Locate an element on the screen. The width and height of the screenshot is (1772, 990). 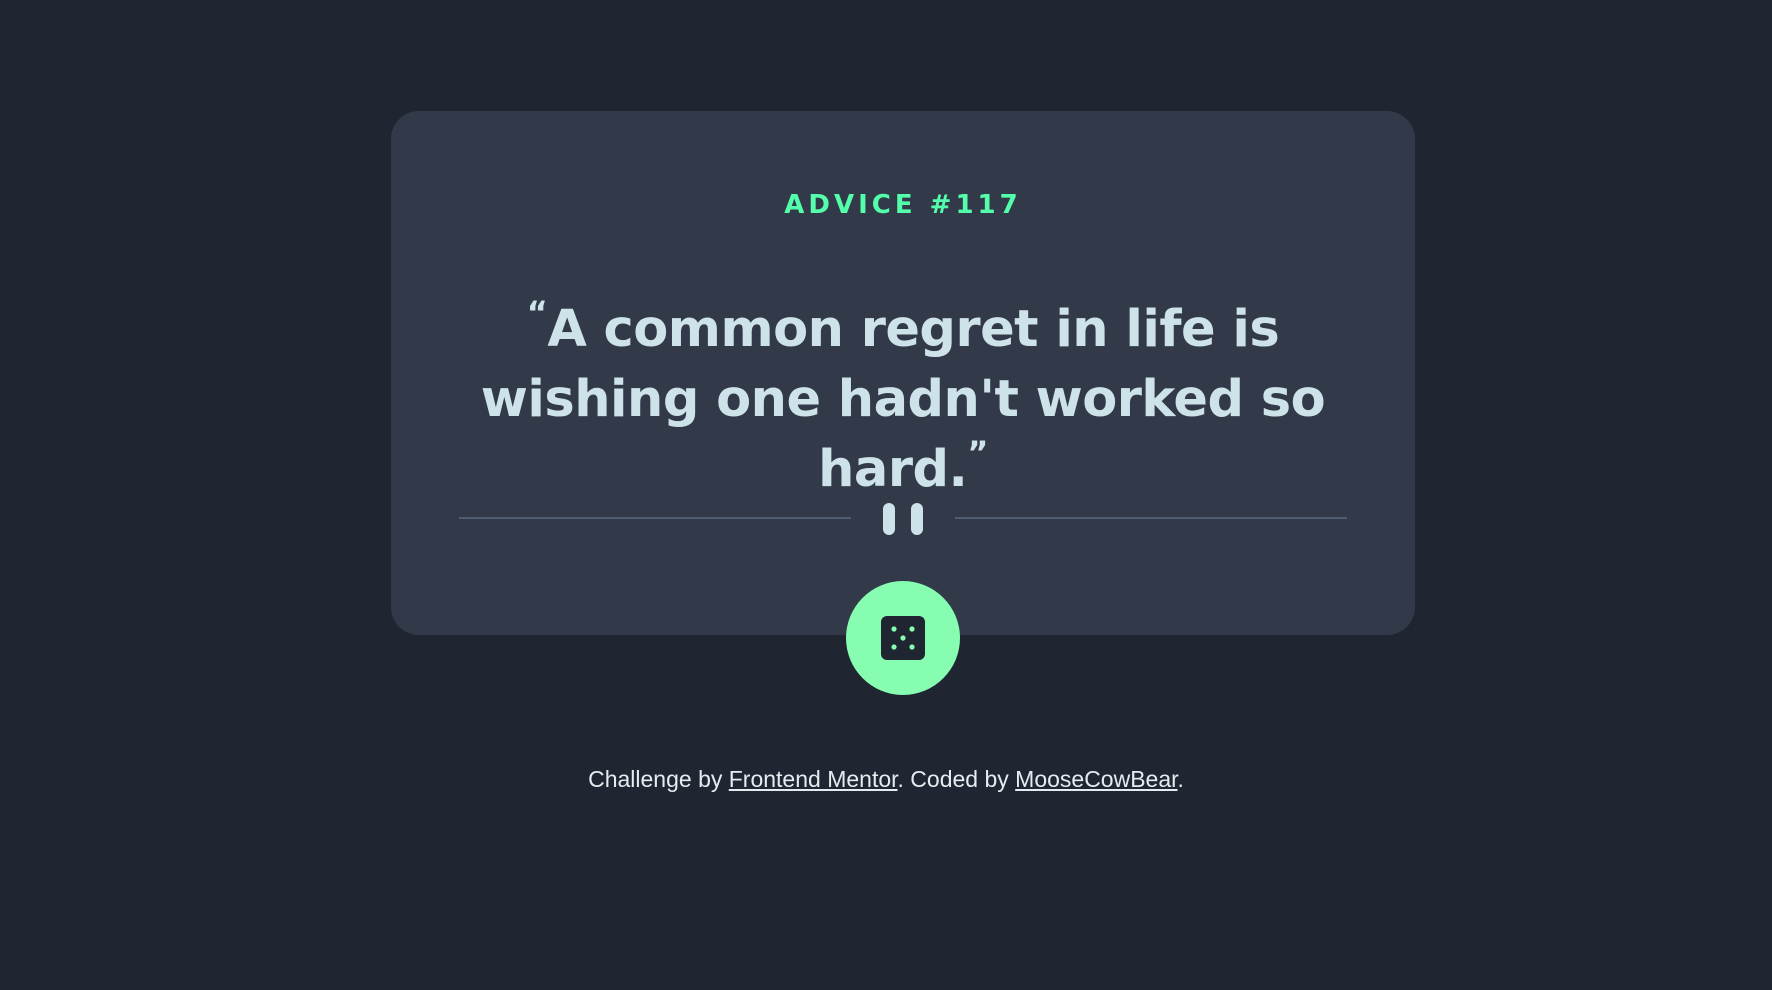
close-quote-mark: ” is located at coordinates (977, 453).